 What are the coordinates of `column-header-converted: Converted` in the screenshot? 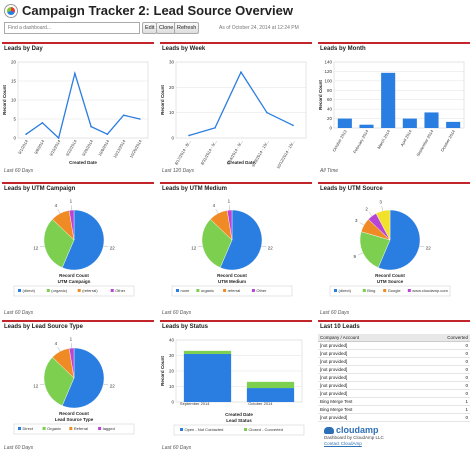 It's located at (442, 338).